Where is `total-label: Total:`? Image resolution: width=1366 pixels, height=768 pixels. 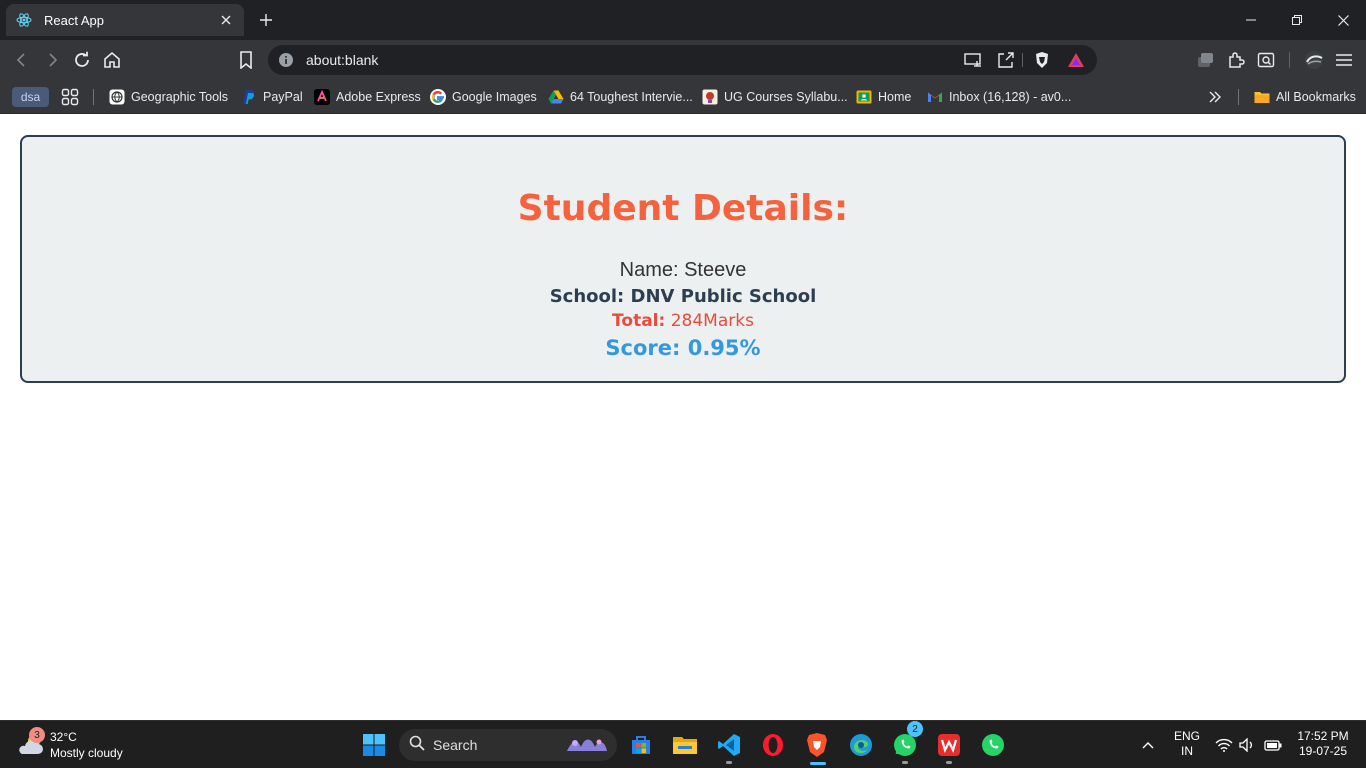
total-label: Total: is located at coordinates (639, 321).